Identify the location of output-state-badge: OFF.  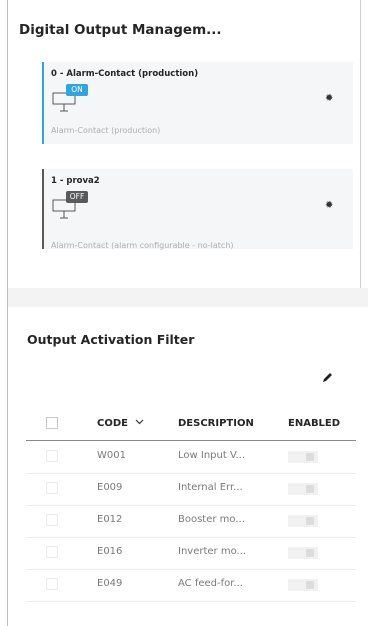
(77, 197).